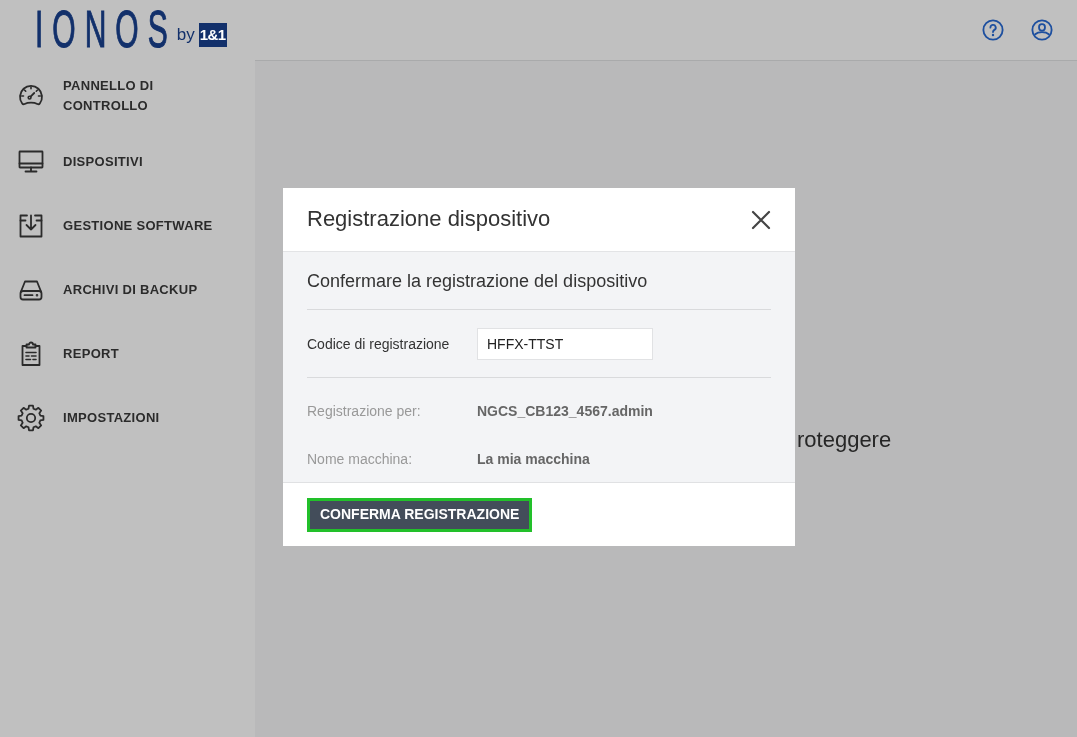  Describe the element at coordinates (533, 459) in the screenshot. I see `field-value: La mia macchina` at that location.